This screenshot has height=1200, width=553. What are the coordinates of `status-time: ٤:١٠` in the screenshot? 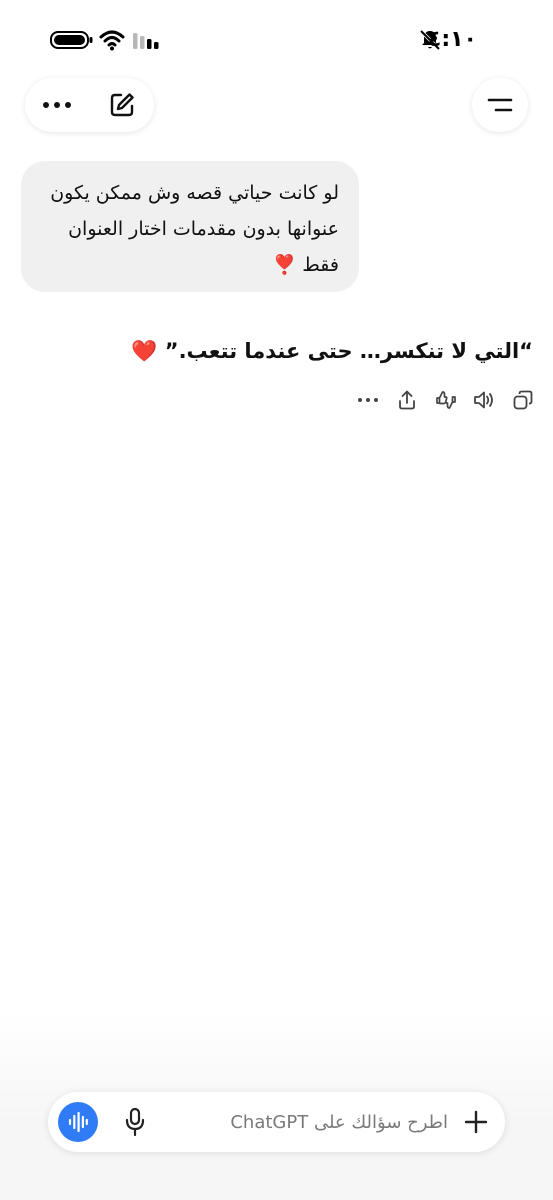 It's located at (452, 39).